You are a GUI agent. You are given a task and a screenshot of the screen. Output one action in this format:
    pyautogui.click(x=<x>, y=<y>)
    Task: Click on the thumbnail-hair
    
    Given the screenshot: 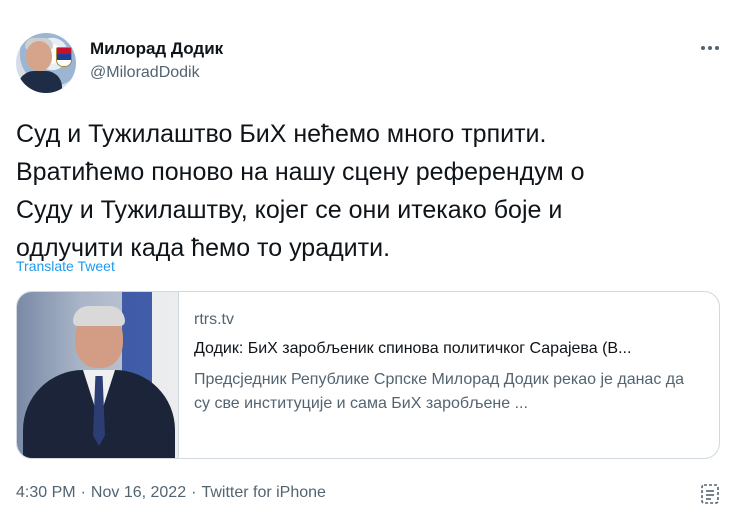 What is the action you would take?
    pyautogui.click(x=99, y=316)
    